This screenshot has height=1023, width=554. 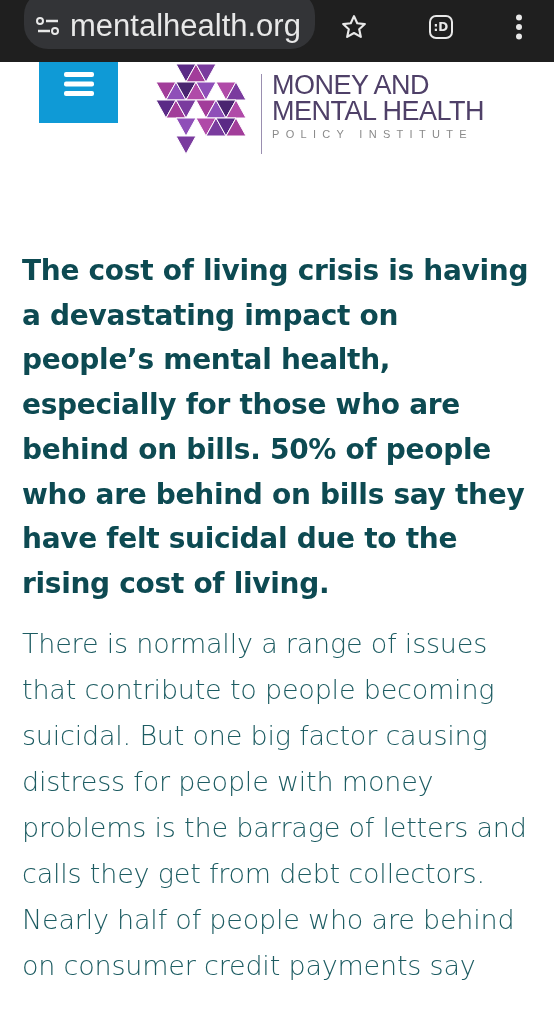 I want to click on logo-text: MENTAL HEALTH, so click(x=378, y=111).